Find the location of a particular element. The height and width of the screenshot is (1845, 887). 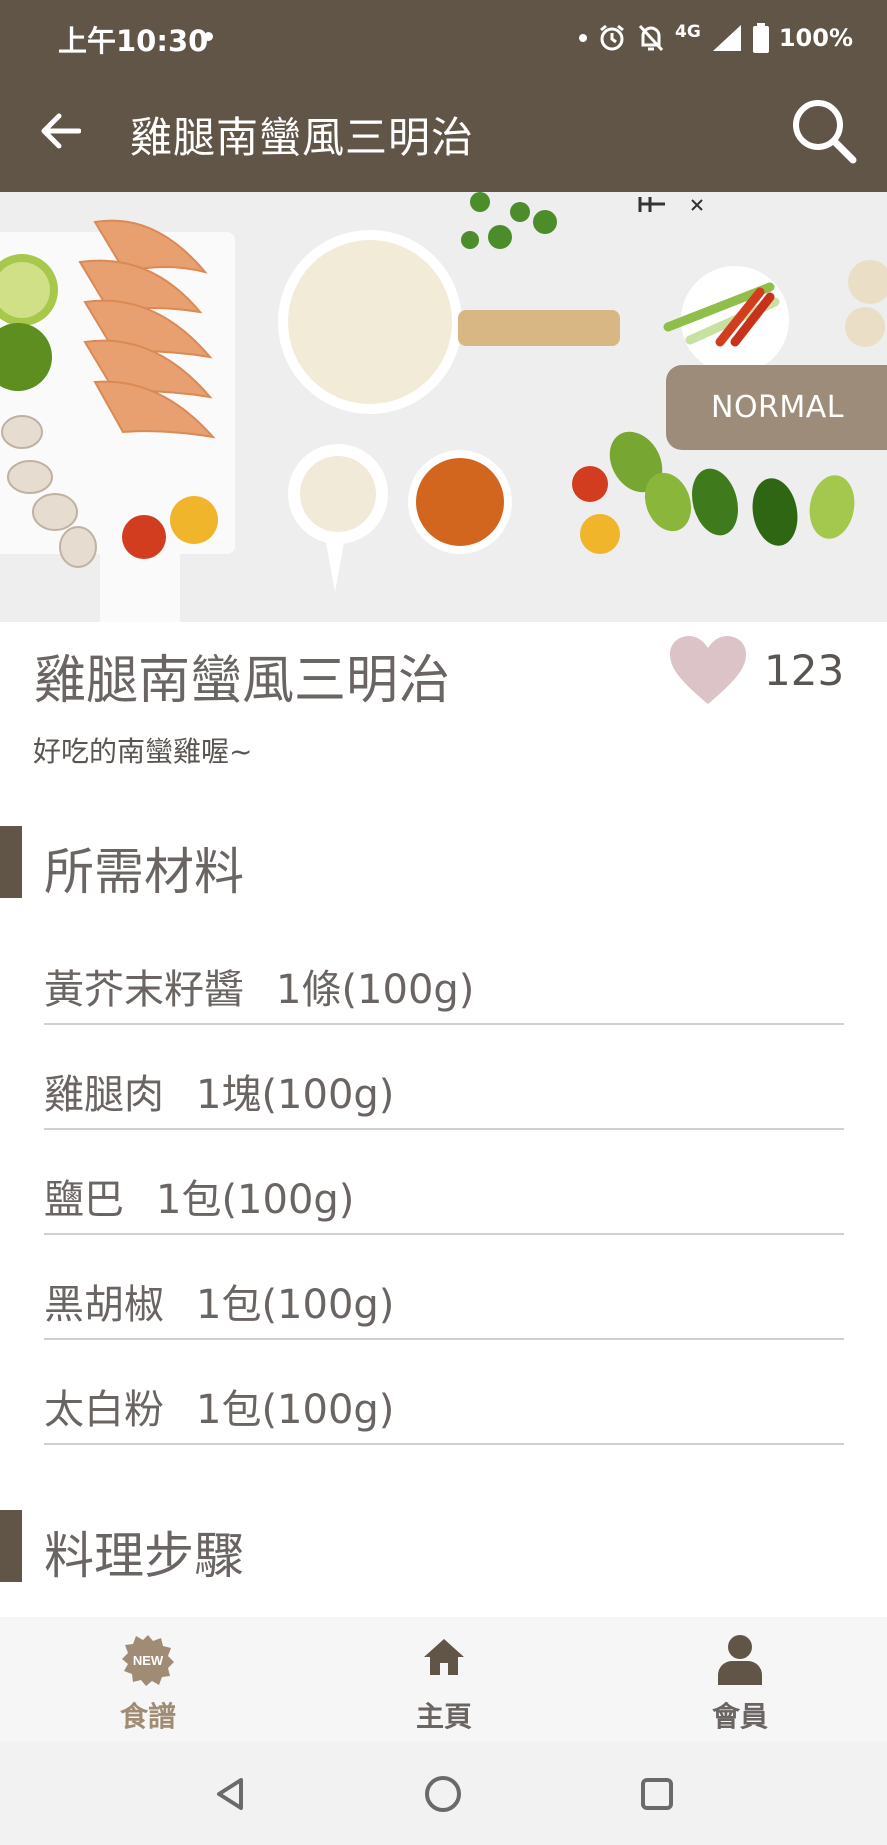

section-title: 所需材料 is located at coordinates (144, 872).